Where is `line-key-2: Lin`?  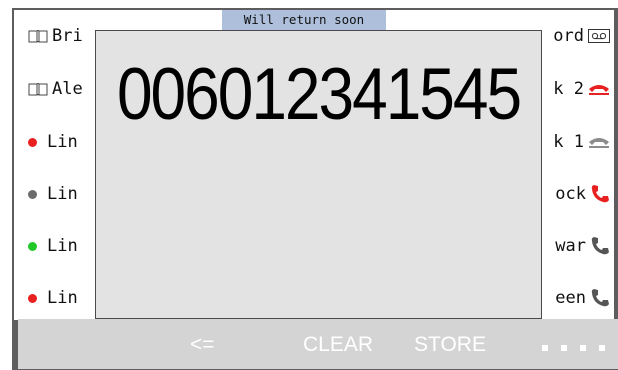
line-key-2: Lin is located at coordinates (53, 194).